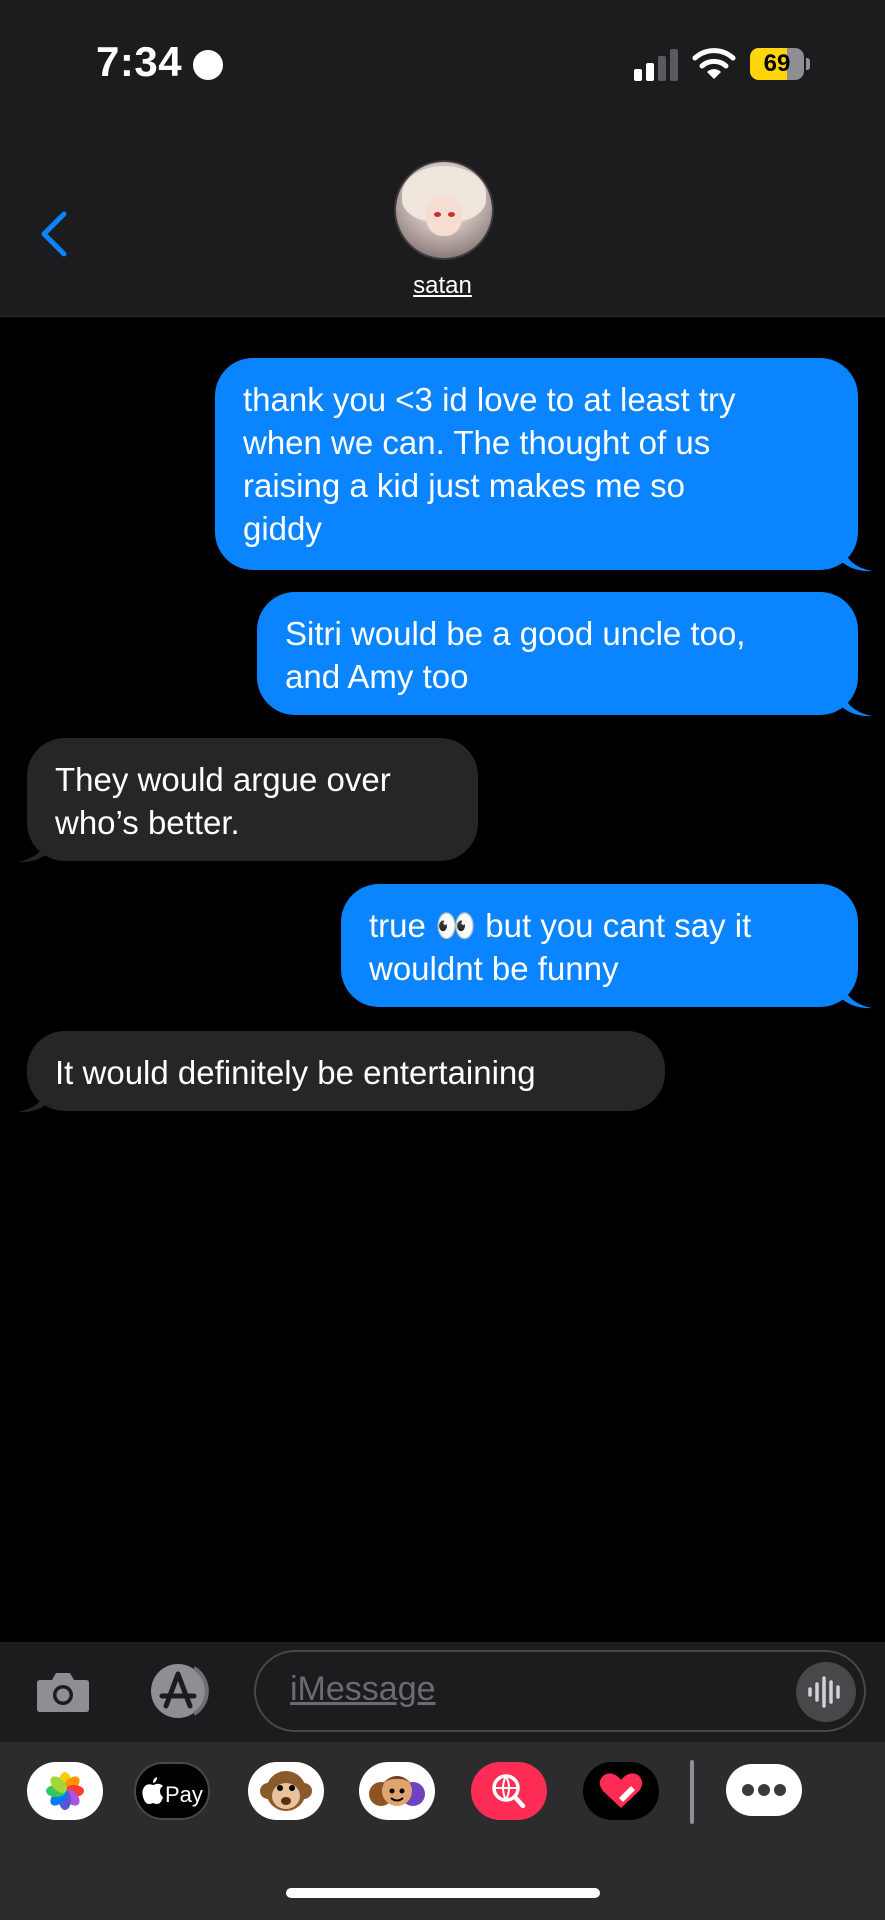  What do you see at coordinates (54, 234) in the screenshot?
I see `chevron-left-icon` at bounding box center [54, 234].